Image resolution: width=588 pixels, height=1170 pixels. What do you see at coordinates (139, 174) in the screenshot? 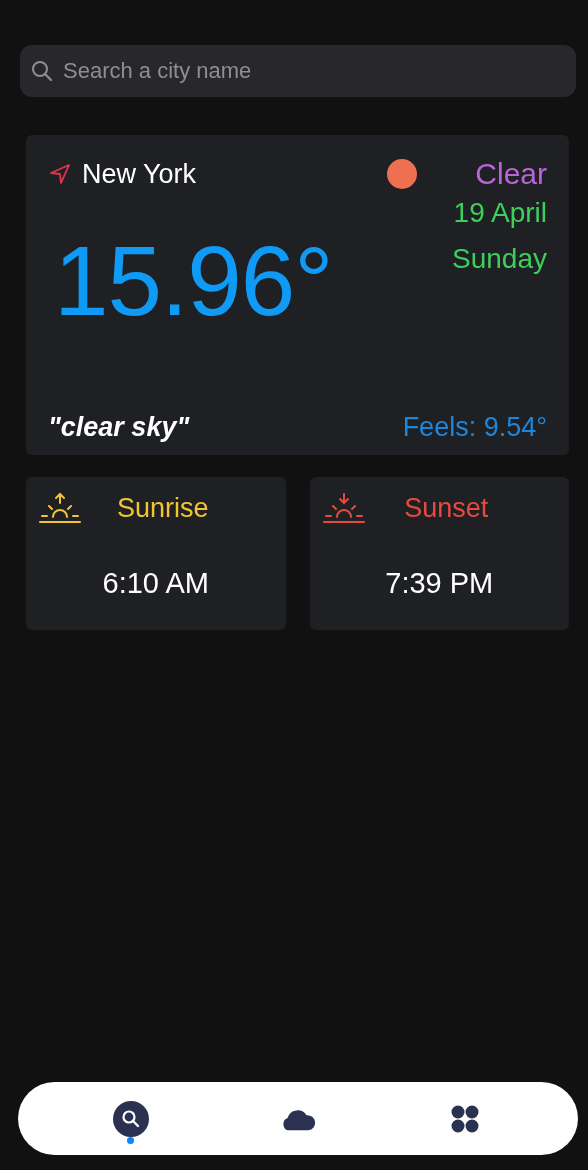
I see `city-name: New York` at bounding box center [139, 174].